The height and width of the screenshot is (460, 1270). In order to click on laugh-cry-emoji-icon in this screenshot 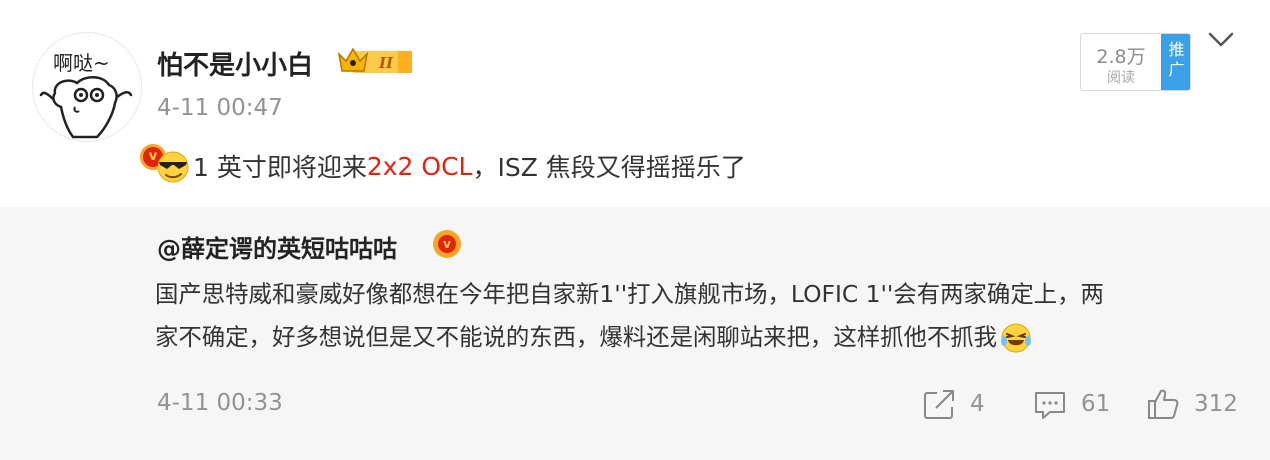, I will do `click(1016, 337)`.